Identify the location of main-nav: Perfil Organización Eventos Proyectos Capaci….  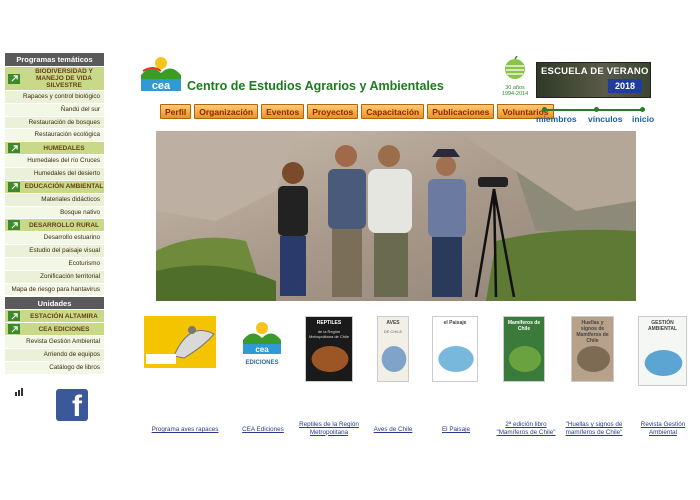
(357, 111).